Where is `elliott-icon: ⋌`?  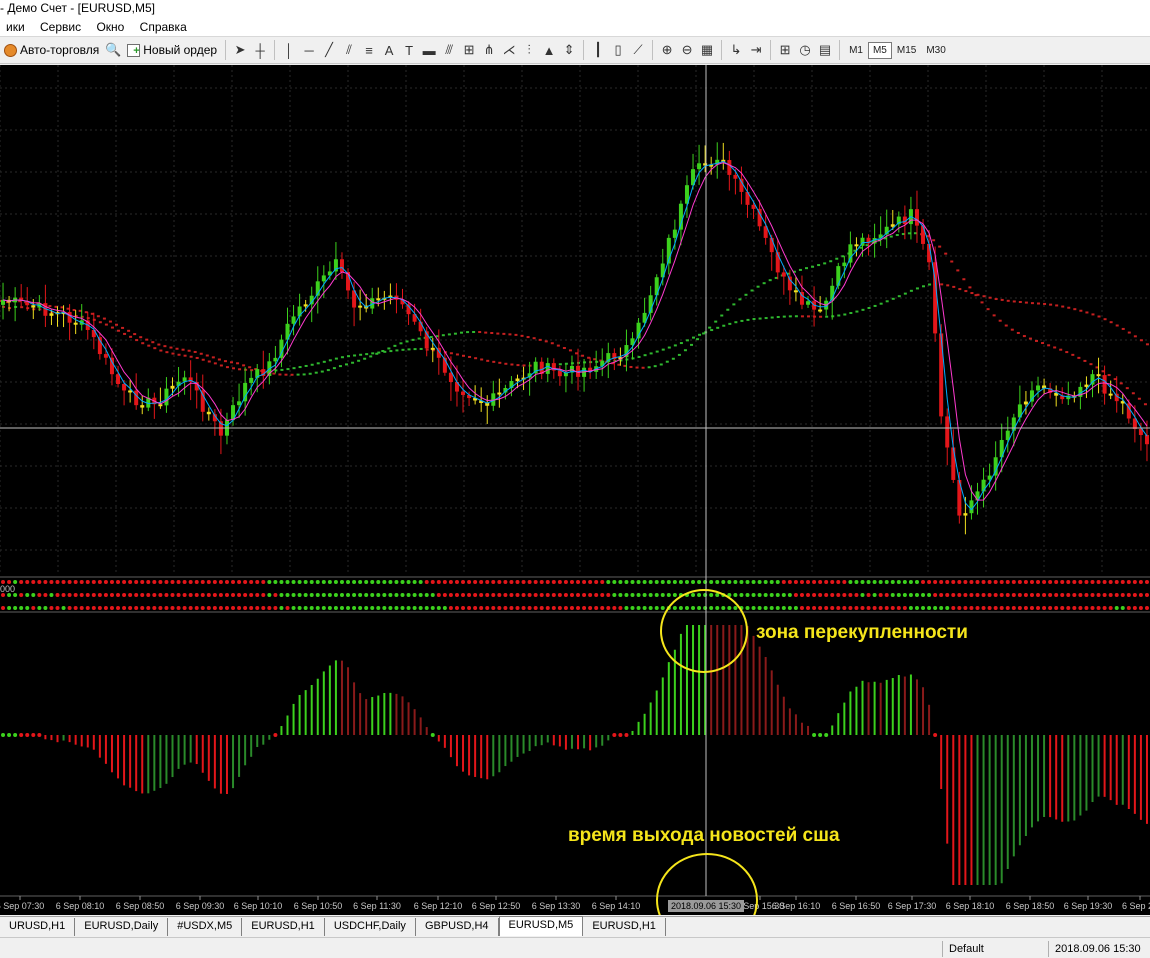
elliott-icon: ⋌ is located at coordinates (509, 50).